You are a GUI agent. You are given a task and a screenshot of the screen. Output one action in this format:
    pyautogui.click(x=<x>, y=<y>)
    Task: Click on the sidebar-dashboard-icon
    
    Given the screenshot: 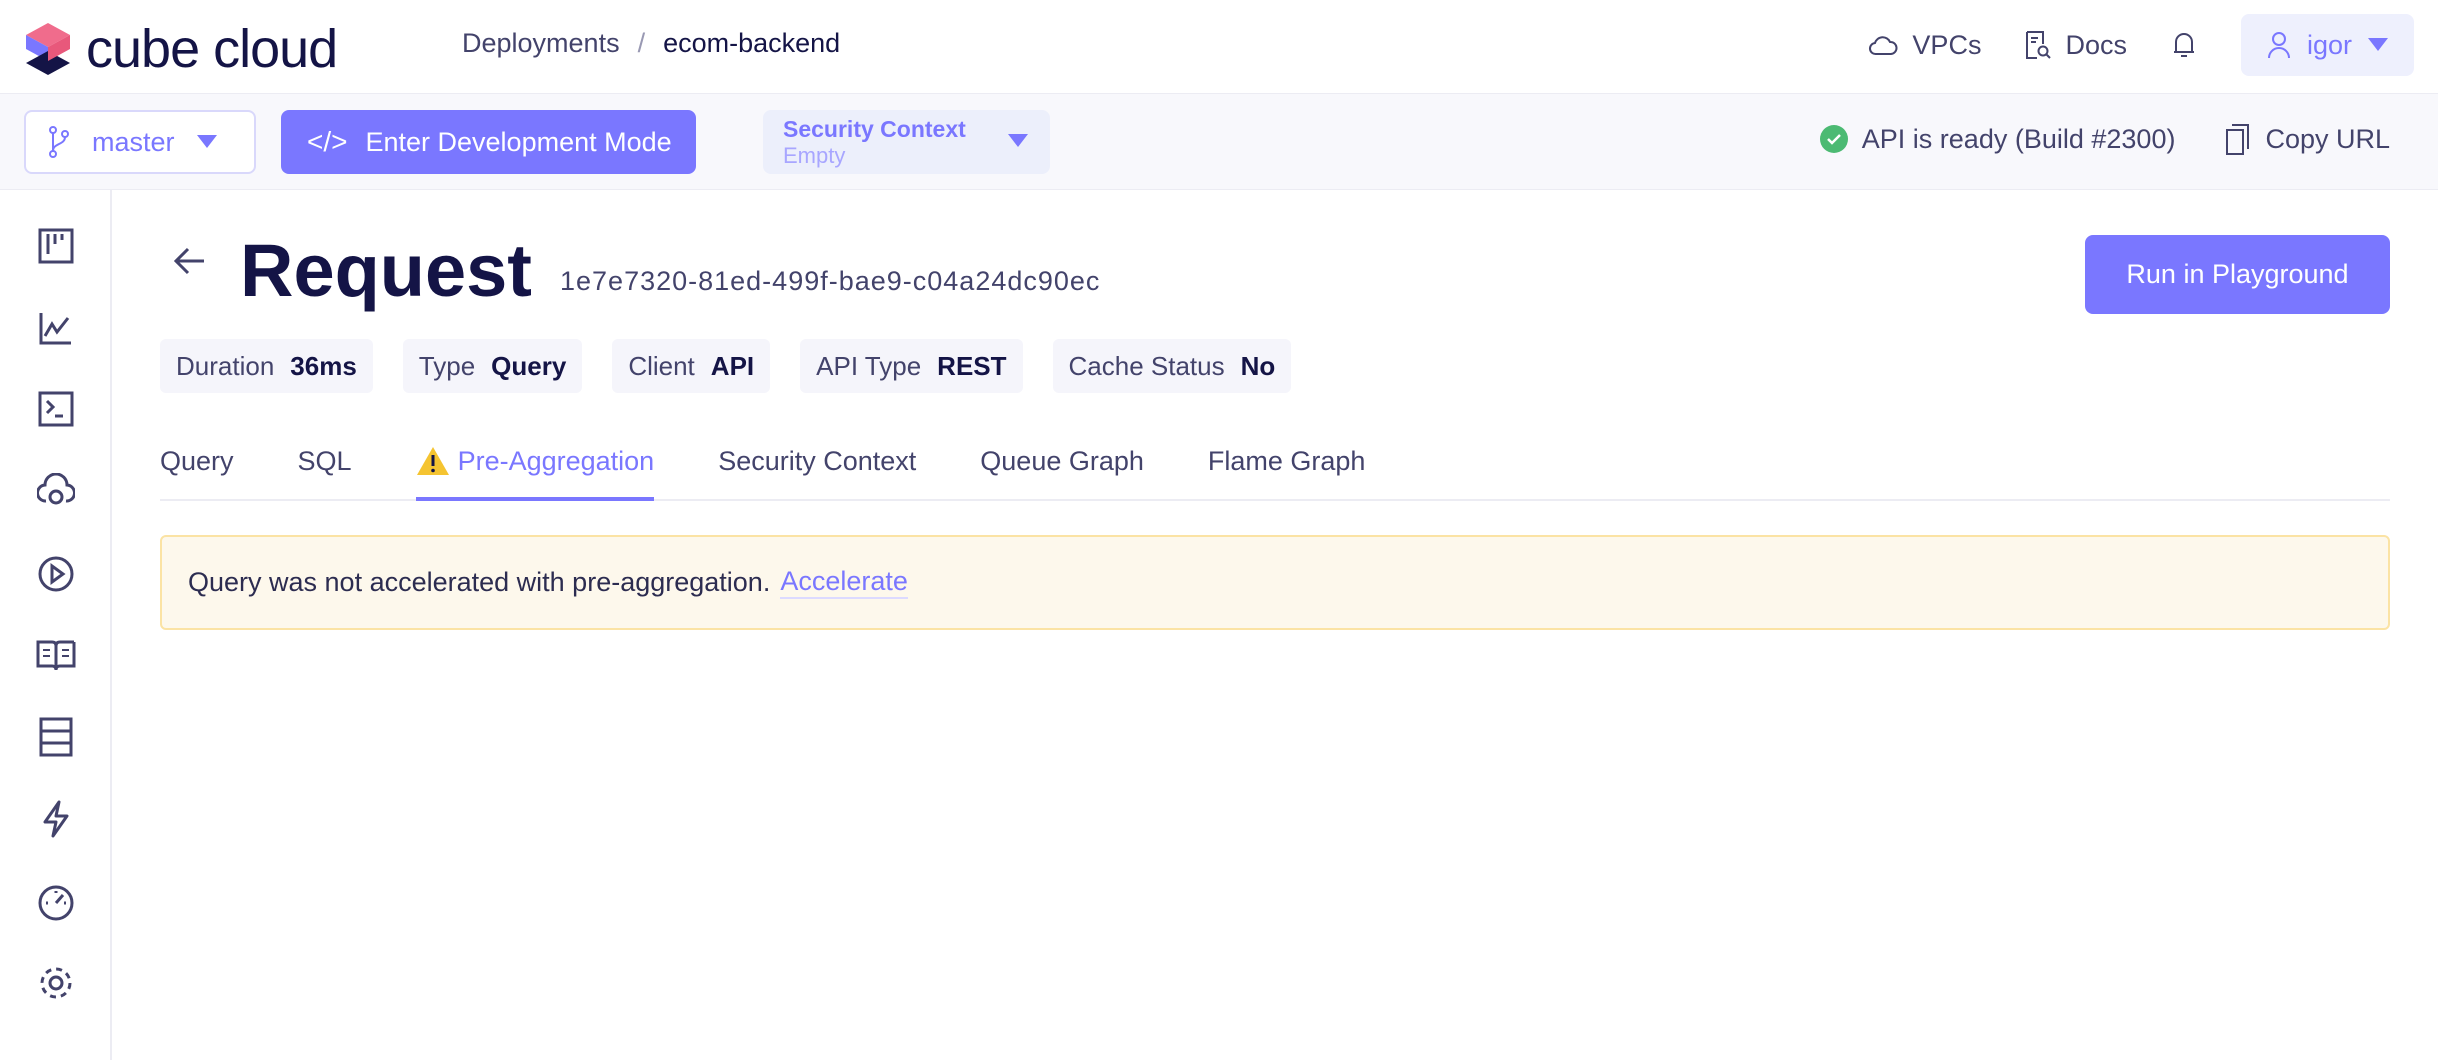 What is the action you would take?
    pyautogui.click(x=56, y=246)
    